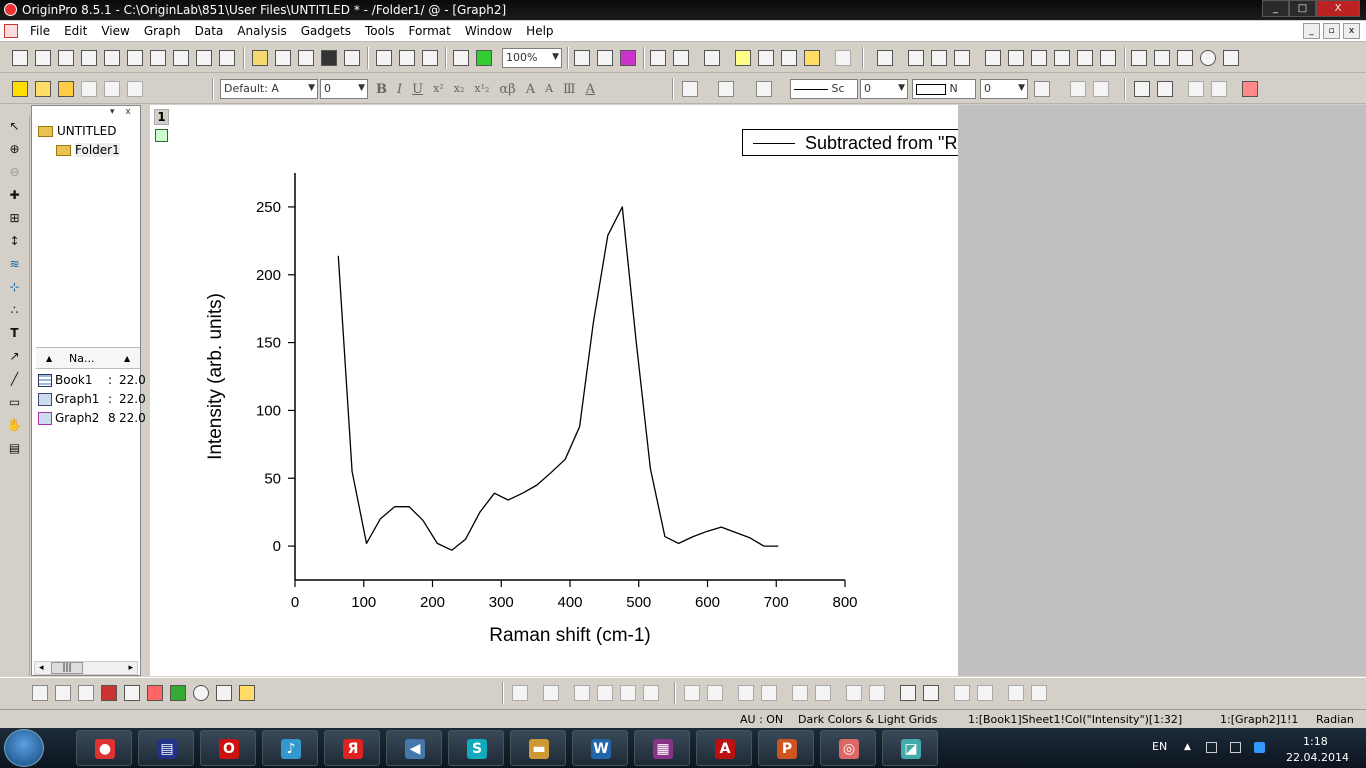  What do you see at coordinates (92, 418) in the screenshot?
I see `list-item: Graph2 8 22.0` at bounding box center [92, 418].